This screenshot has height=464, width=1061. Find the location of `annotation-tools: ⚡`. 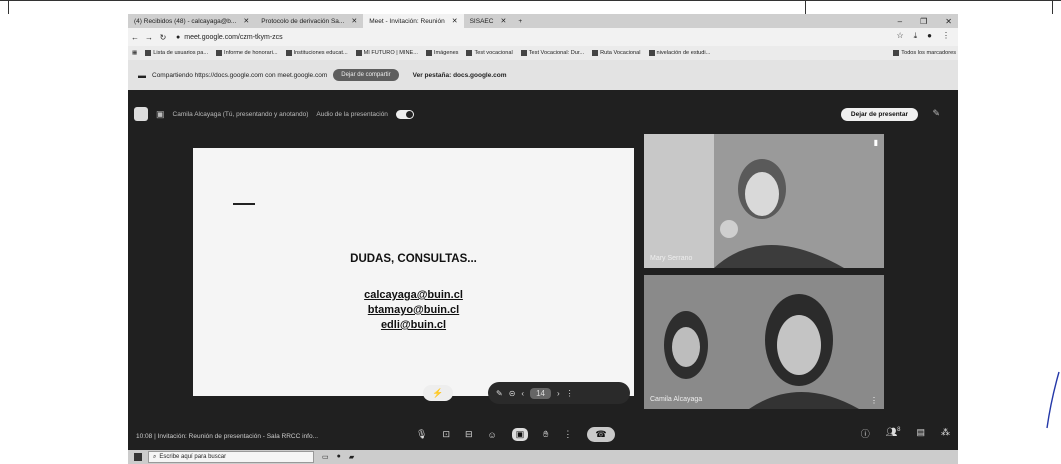

annotation-tools: ⚡ is located at coordinates (438, 393).